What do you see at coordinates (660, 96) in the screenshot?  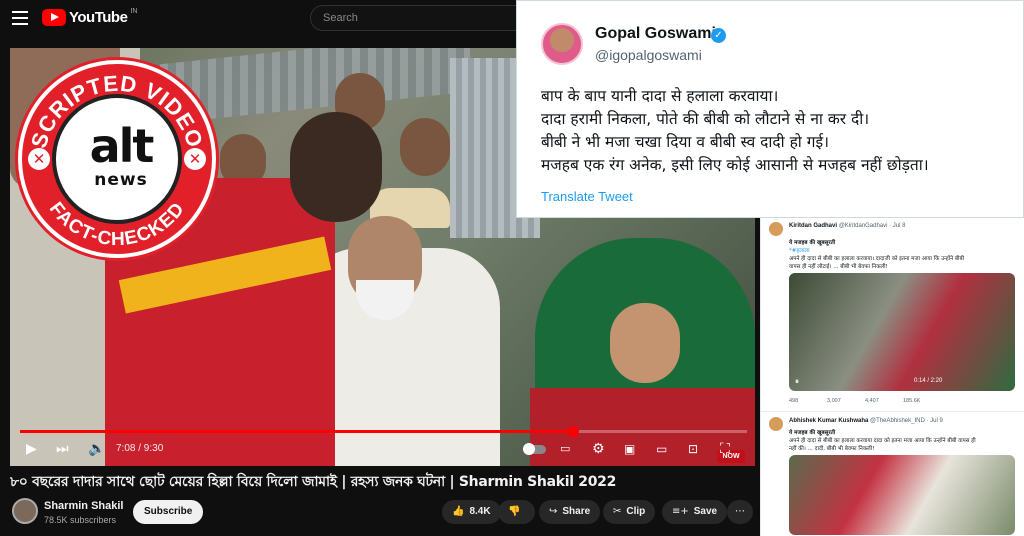 I see `tweet-line: बाप के बाप यानी दादा से हलाला करवाया।` at bounding box center [660, 96].